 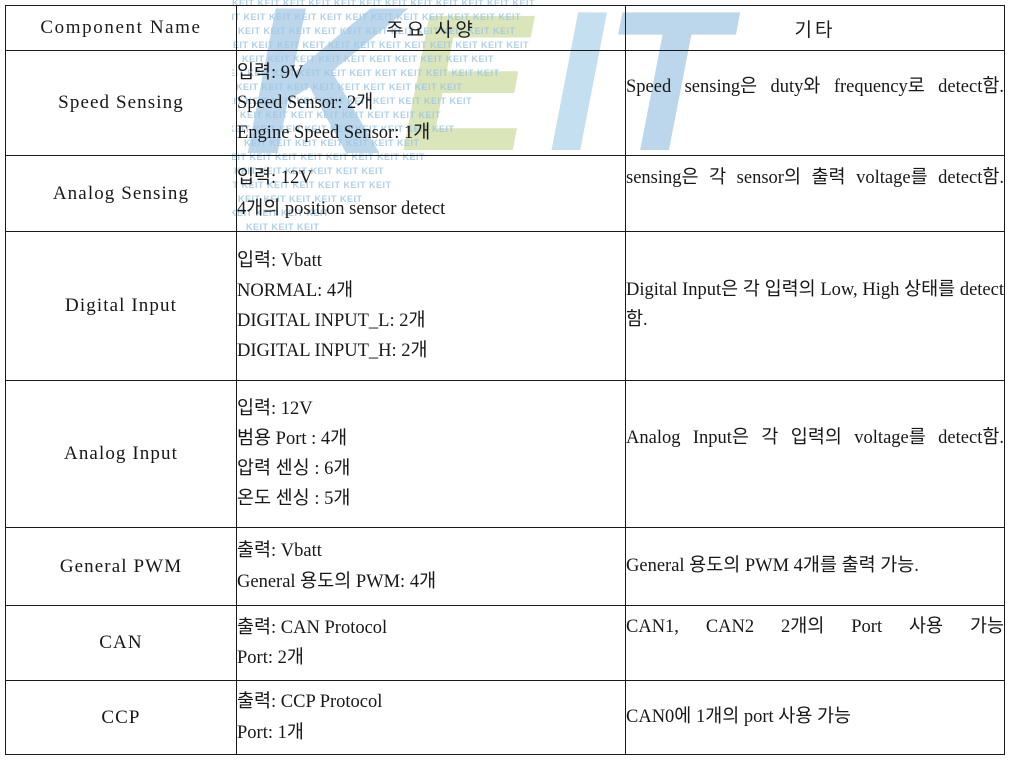 I want to click on etc-text: sensing은 각 sensor의 출력 voltage를 detect함., so click(x=815, y=177).